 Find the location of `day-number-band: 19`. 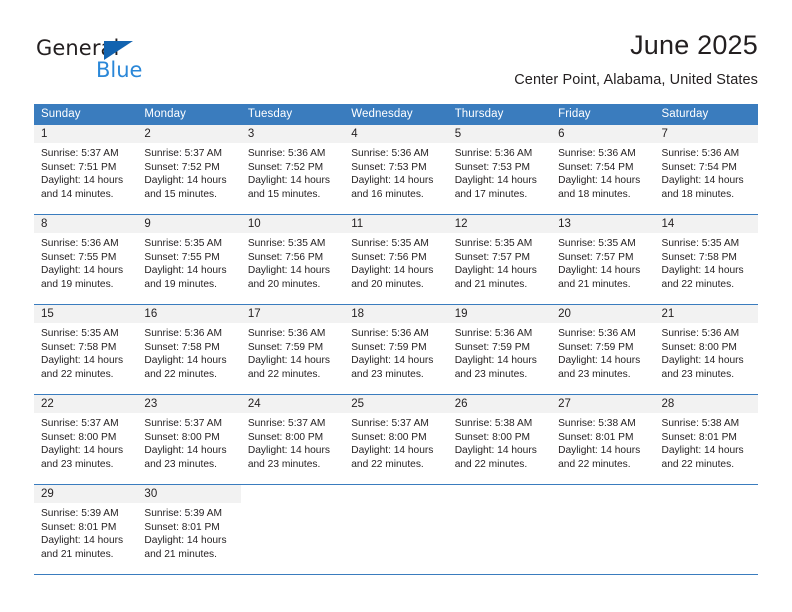

day-number-band: 19 is located at coordinates (499, 314).